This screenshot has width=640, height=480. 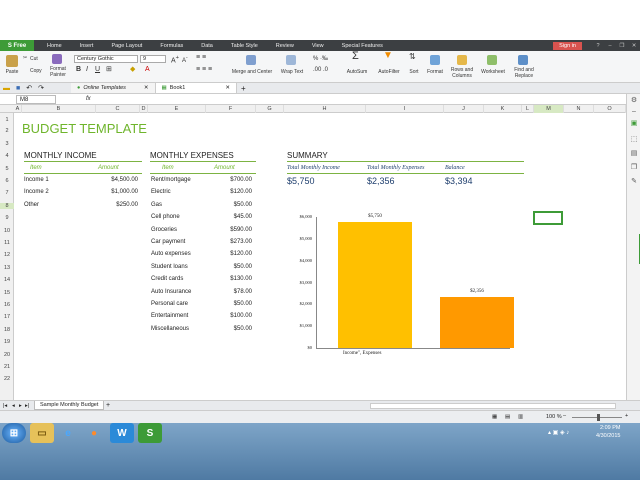 I want to click on fill-color-icon: ◆, so click(x=132, y=69).